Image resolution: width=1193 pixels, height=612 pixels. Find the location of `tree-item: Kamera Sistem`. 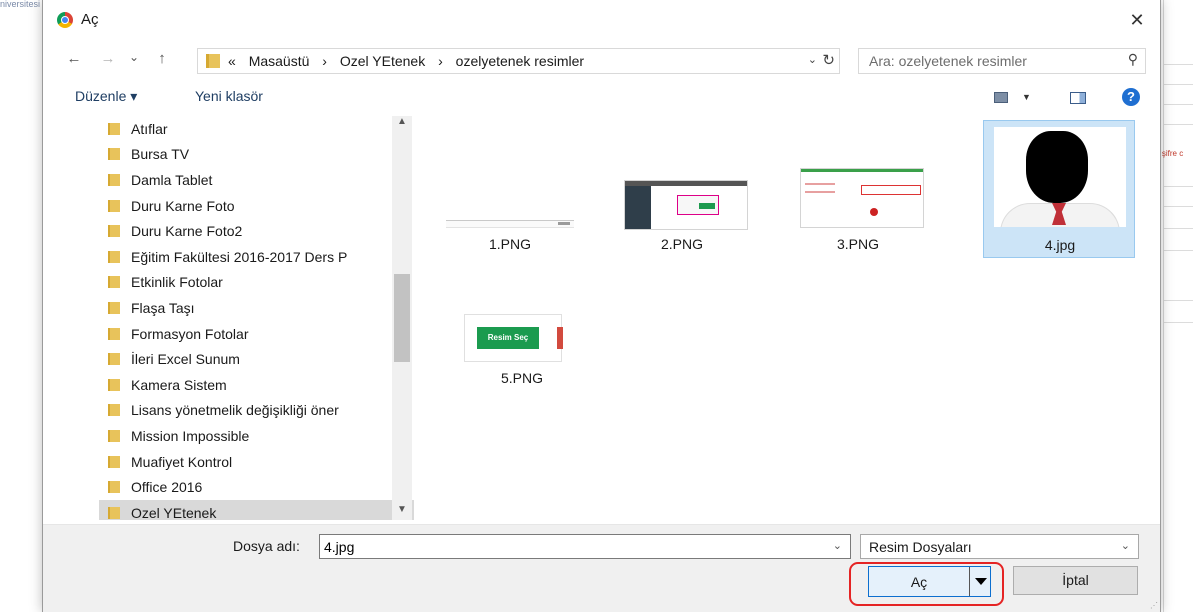

tree-item: Kamera Sistem is located at coordinates (256, 385).